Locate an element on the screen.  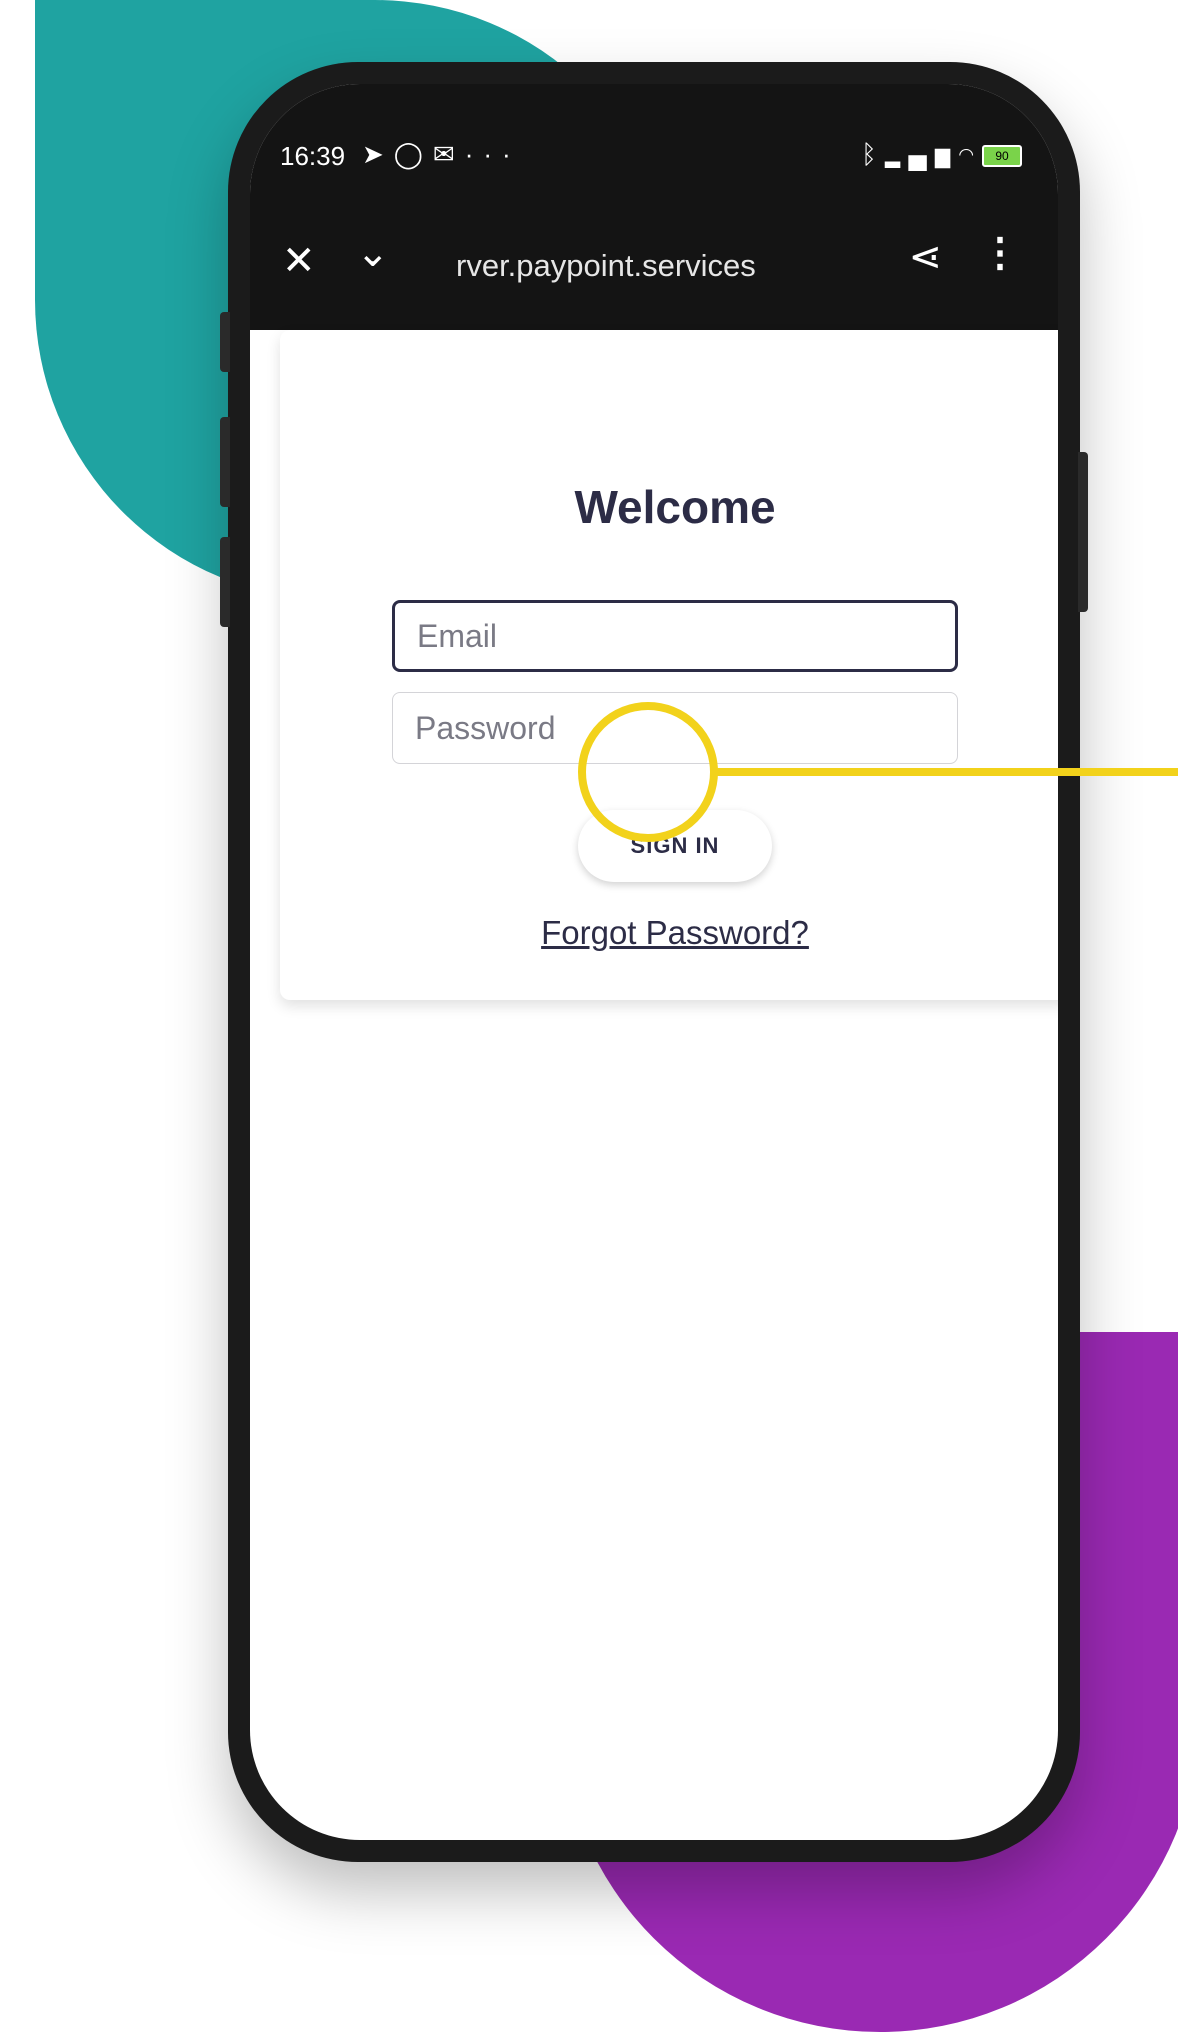
message-icon: ✉ is located at coordinates (448, 154).